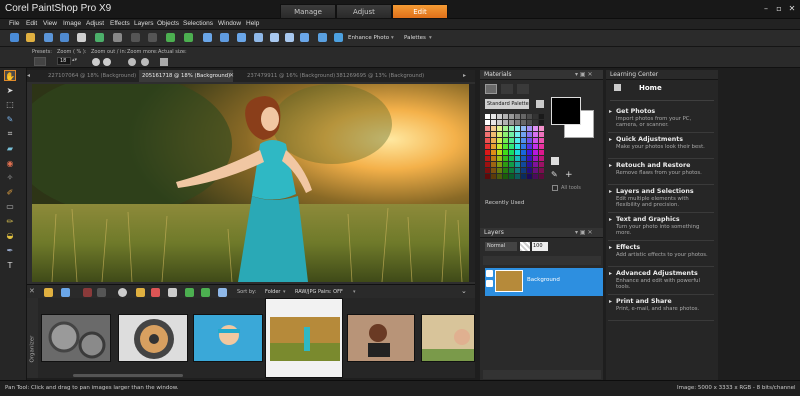  Describe the element at coordinates (14, 37) in the screenshot. I see `new-icon` at that location.